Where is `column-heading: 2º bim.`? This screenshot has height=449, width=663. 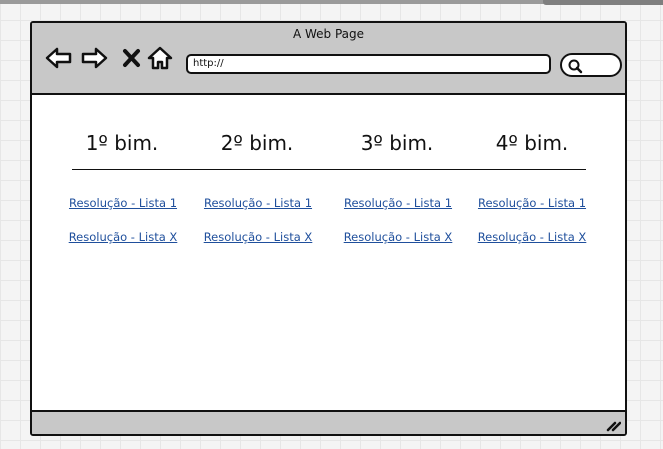
column-heading: 2º bim. is located at coordinates (257, 143).